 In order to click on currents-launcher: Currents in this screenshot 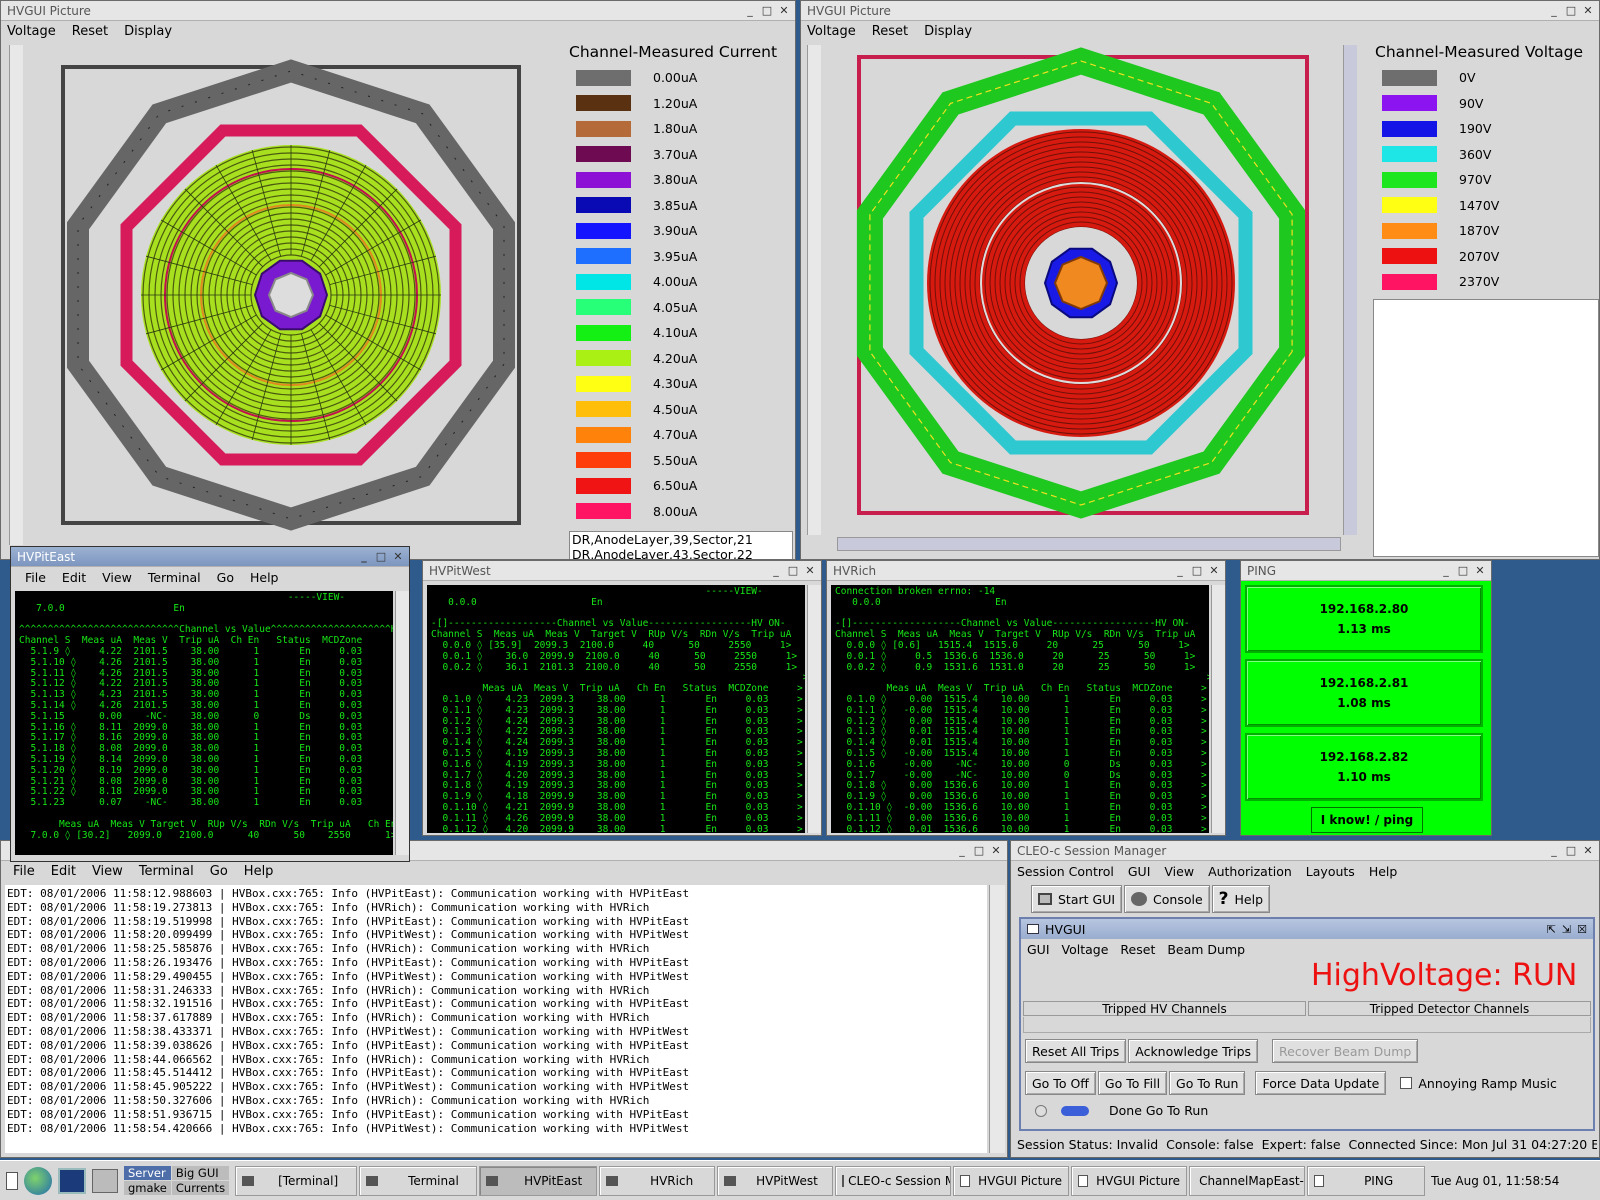, I will do `click(200, 1188)`.